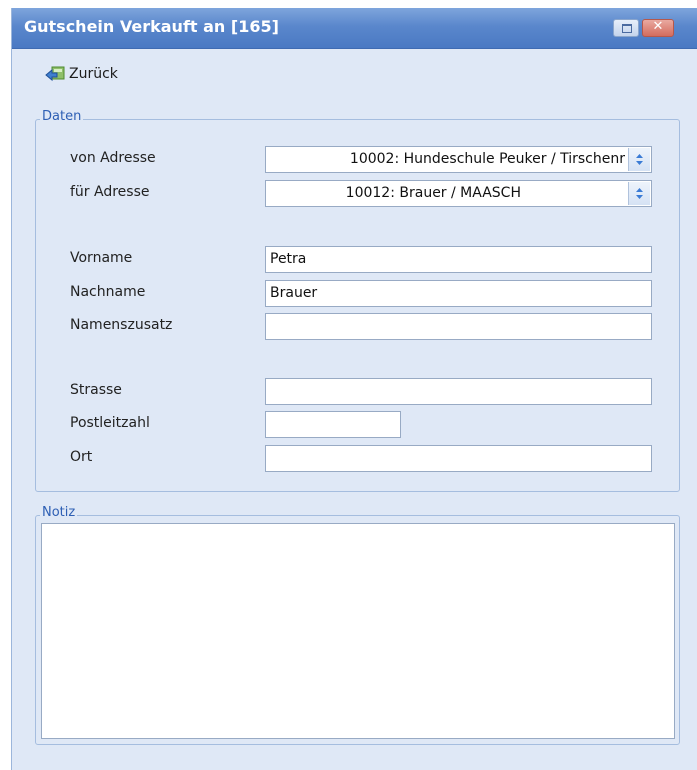 The height and width of the screenshot is (770, 697). What do you see at coordinates (101, 258) in the screenshot?
I see `vorname-label: Vorname` at bounding box center [101, 258].